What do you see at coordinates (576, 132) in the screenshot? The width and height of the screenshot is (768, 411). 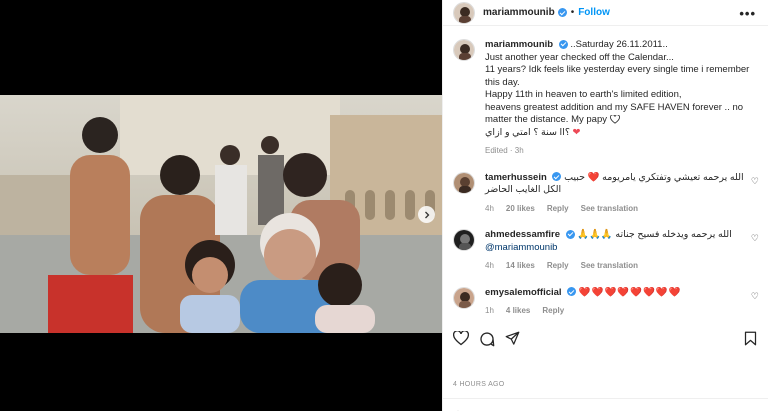 I see `red-heart-icon: ❤` at bounding box center [576, 132].